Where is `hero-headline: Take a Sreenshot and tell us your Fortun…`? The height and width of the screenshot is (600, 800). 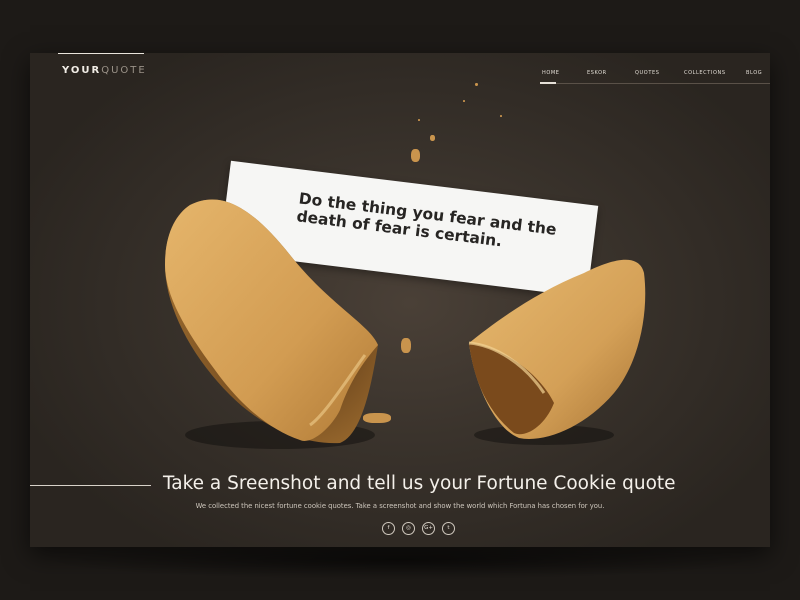 hero-headline: Take a Sreenshot and tell us your Fortun… is located at coordinates (419, 483).